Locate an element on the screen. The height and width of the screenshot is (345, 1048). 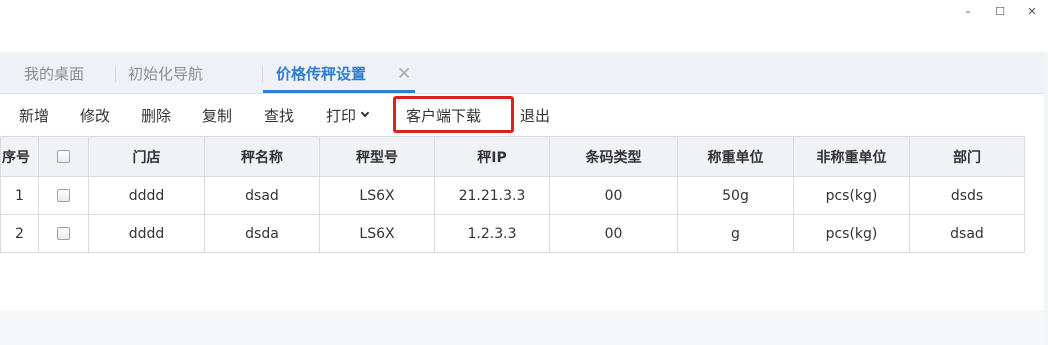
select-all-checkbox is located at coordinates (63, 156).